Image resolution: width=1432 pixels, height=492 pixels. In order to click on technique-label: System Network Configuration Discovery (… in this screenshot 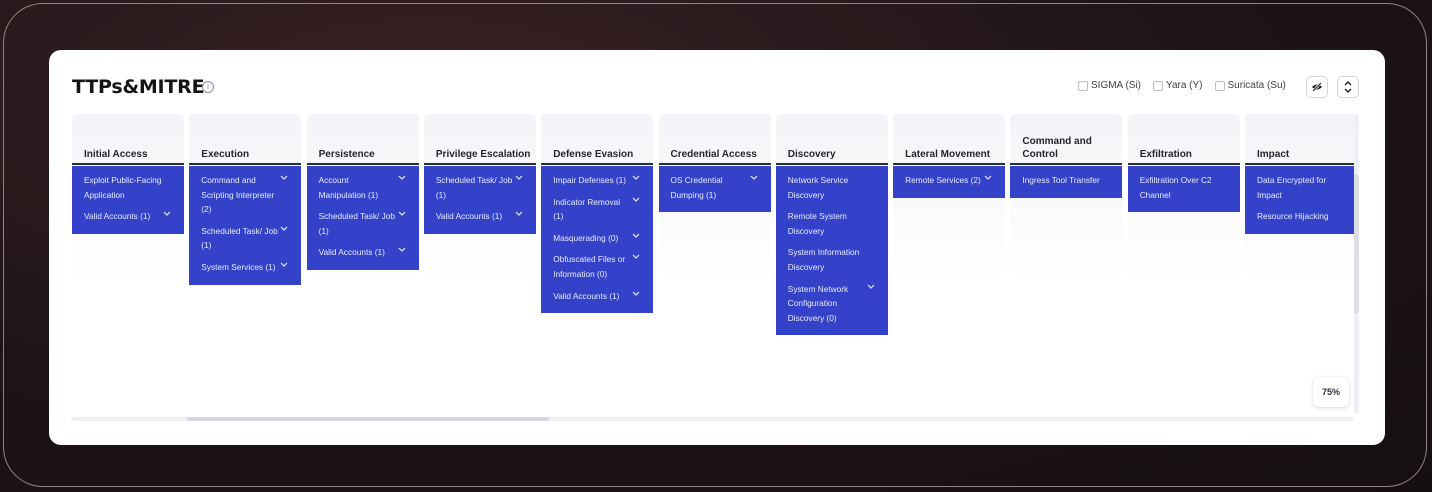, I will do `click(818, 303)`.